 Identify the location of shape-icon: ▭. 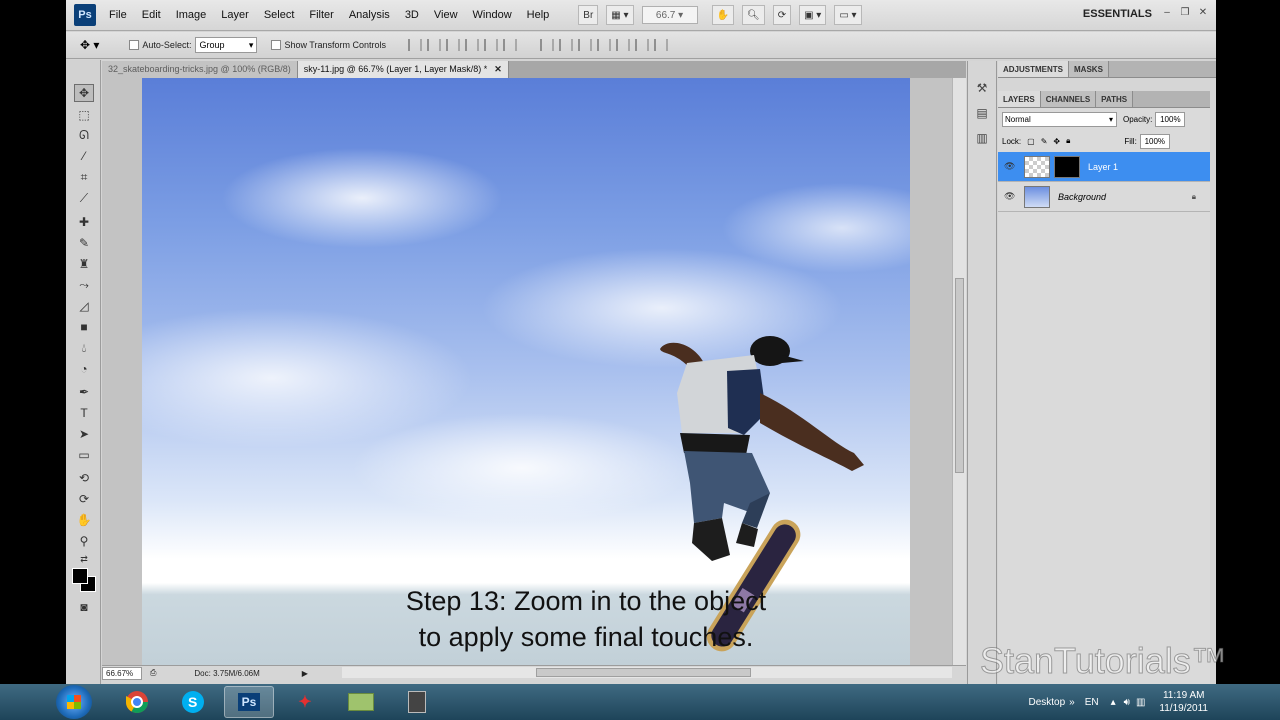
(84, 455).